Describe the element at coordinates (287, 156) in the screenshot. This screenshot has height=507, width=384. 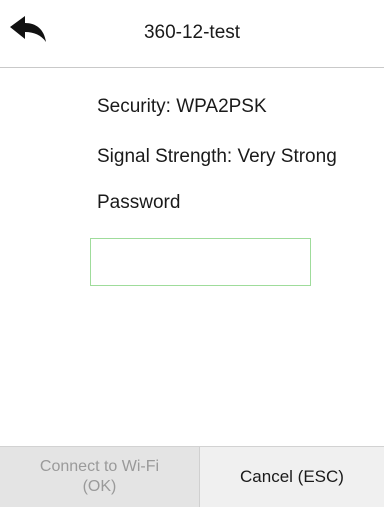
I see `signal-strength-value: Very Strong` at that location.